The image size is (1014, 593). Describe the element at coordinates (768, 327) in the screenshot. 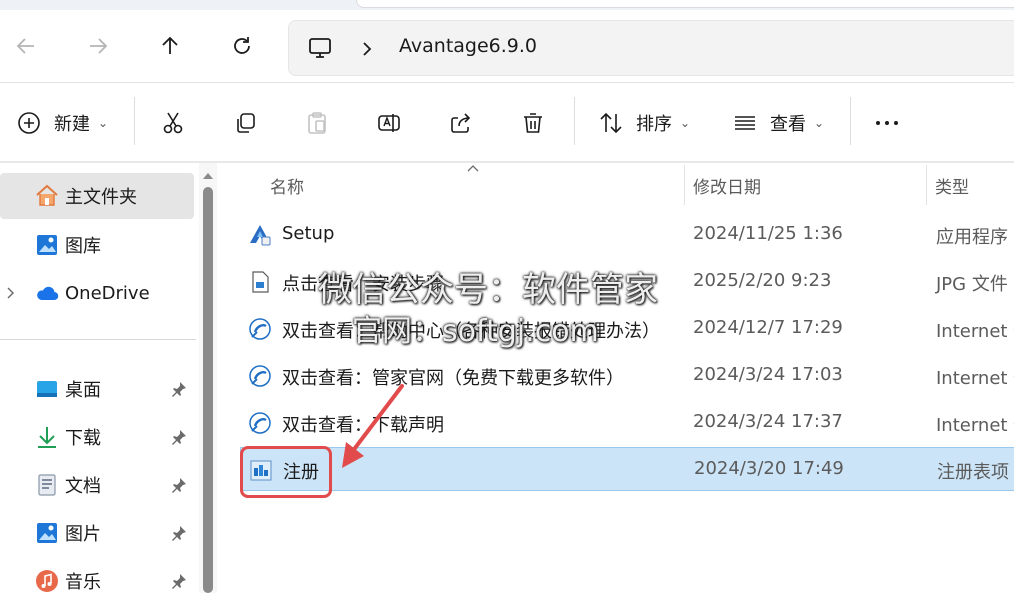

I see `file-date: 2024/12/7 17:29` at that location.